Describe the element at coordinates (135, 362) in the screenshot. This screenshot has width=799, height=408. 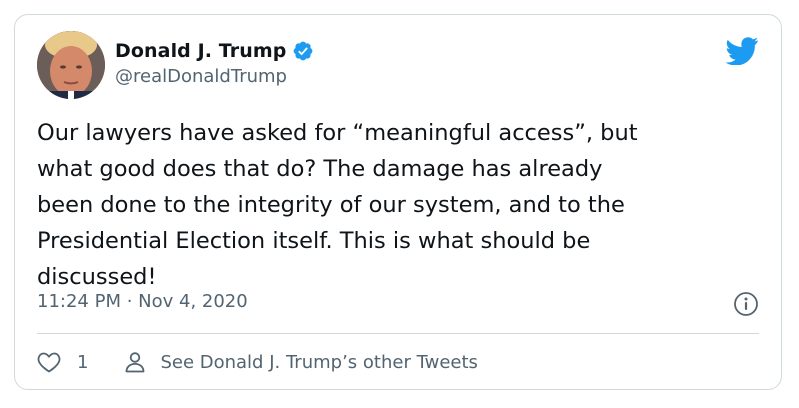
I see `person-icon` at that location.